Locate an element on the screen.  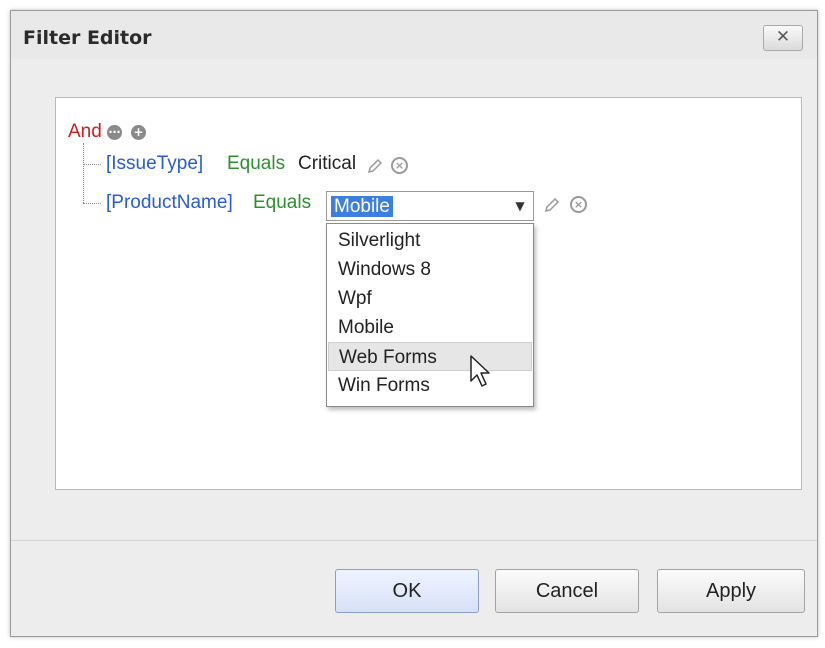
condition-1-value: Critical is located at coordinates (327, 164).